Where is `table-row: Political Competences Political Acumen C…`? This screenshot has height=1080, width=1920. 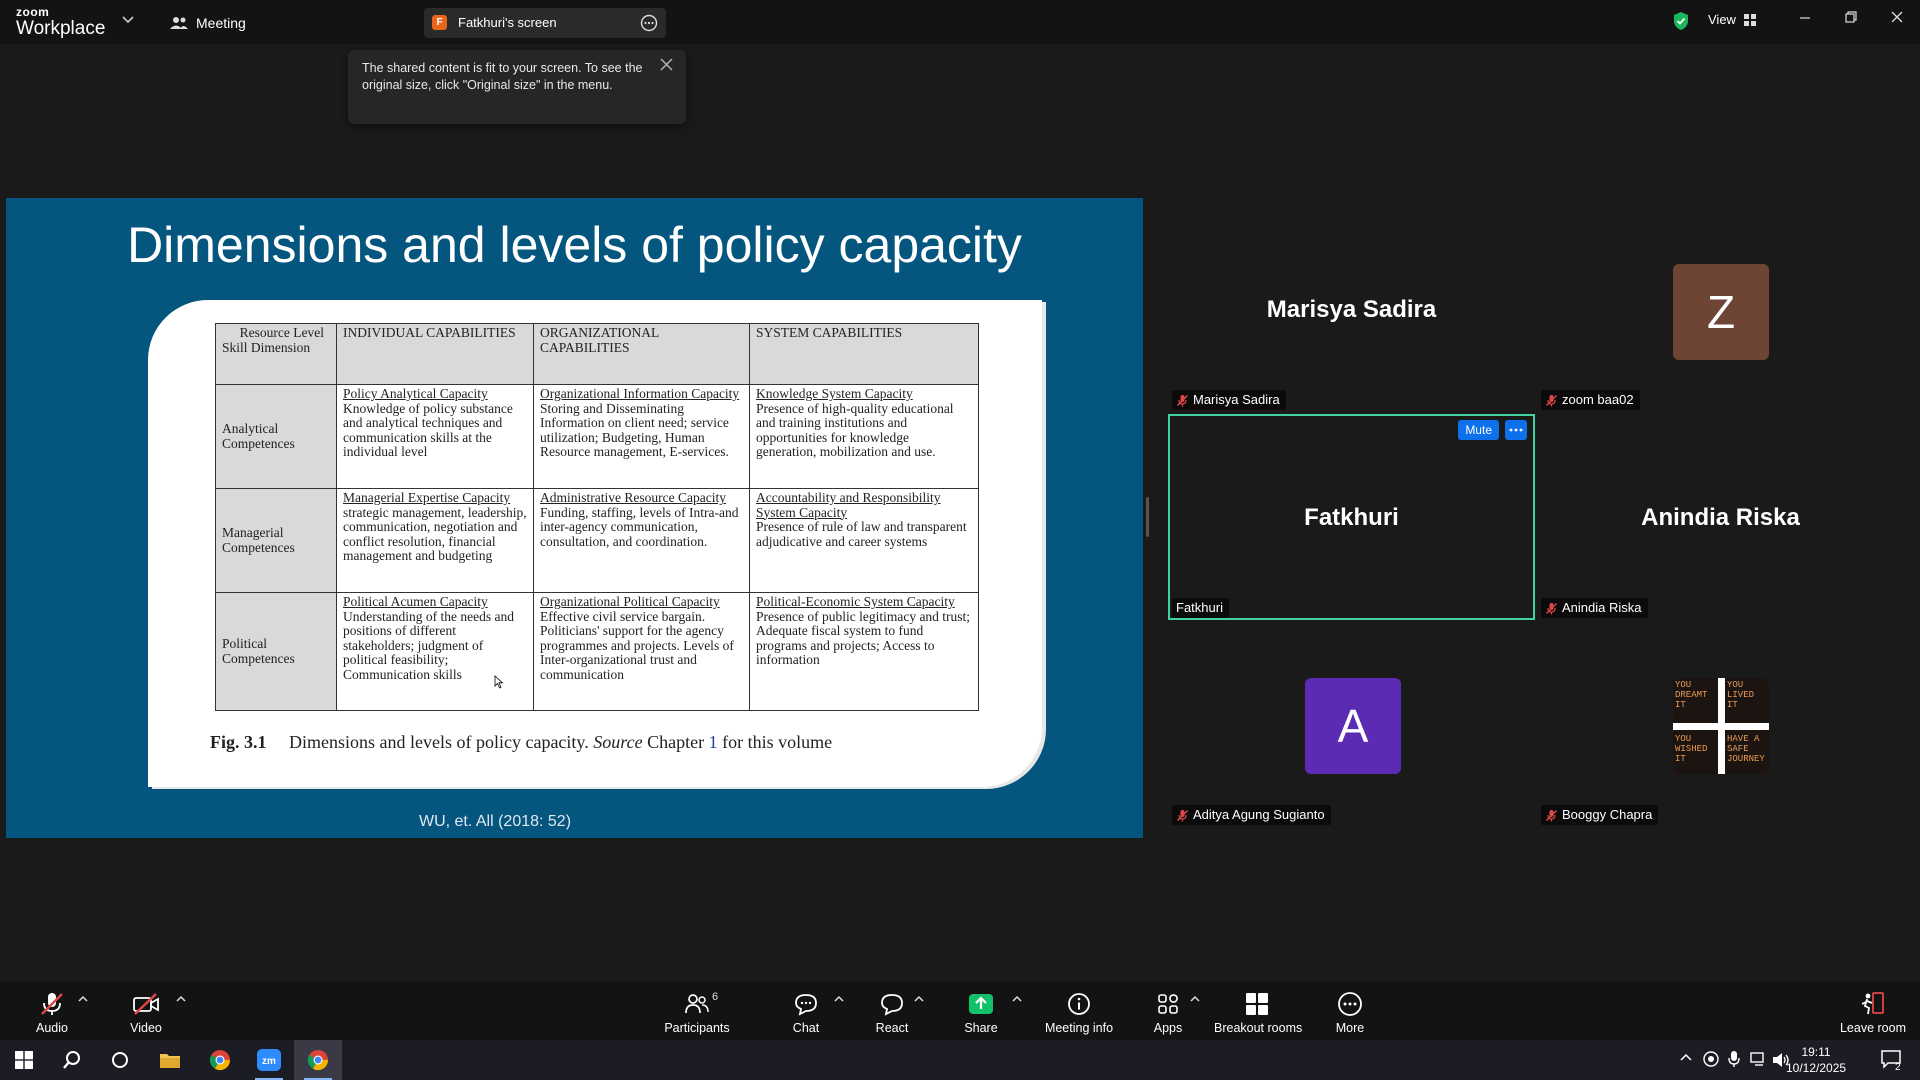
table-row: Political Competences Political Acumen C… is located at coordinates (597, 651).